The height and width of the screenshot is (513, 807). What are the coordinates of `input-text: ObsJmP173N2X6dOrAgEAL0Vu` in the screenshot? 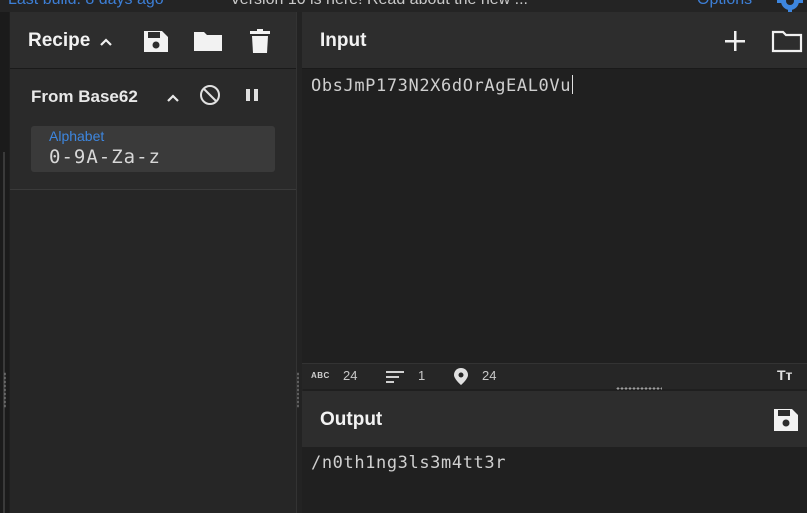 It's located at (442, 85).